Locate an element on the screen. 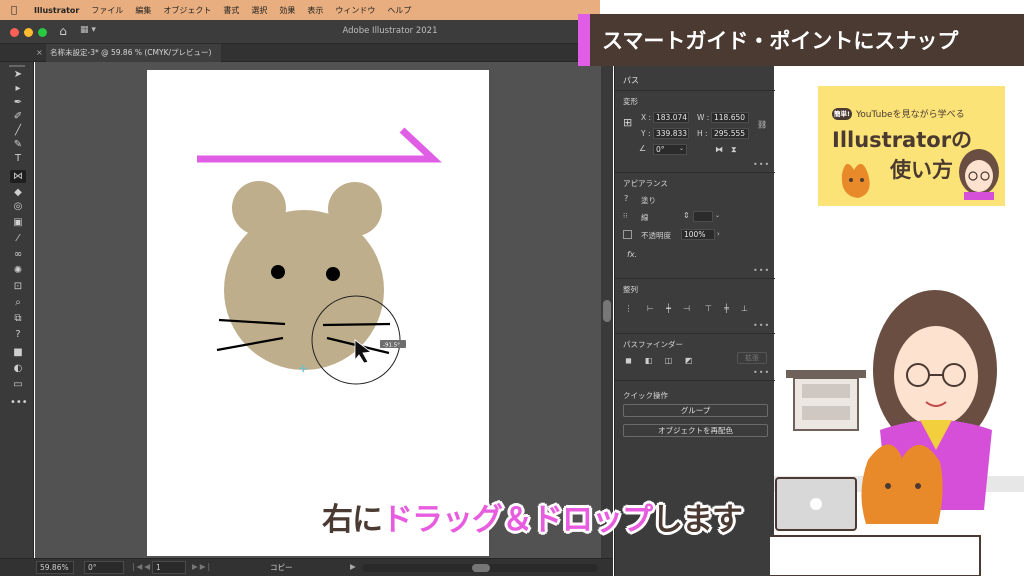 The image size is (1024, 576). menu-app-name: Illustrator is located at coordinates (56, 10).